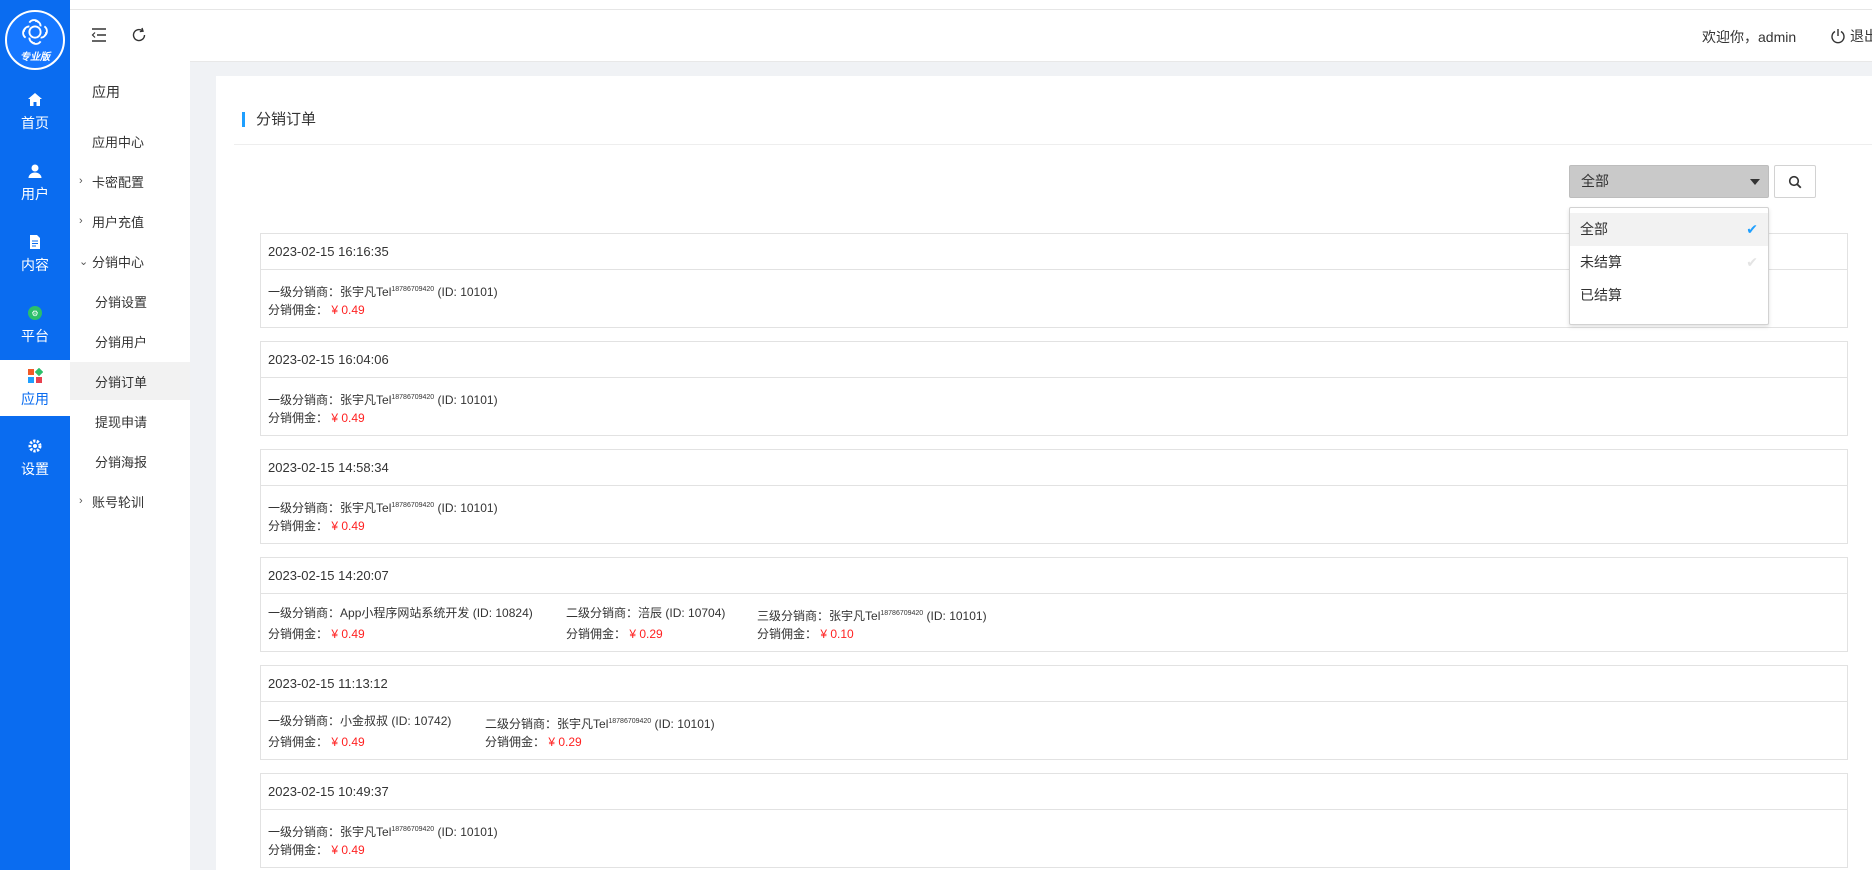 The height and width of the screenshot is (870, 1872). I want to click on subnav-item-label: 用户充值, so click(118, 222).